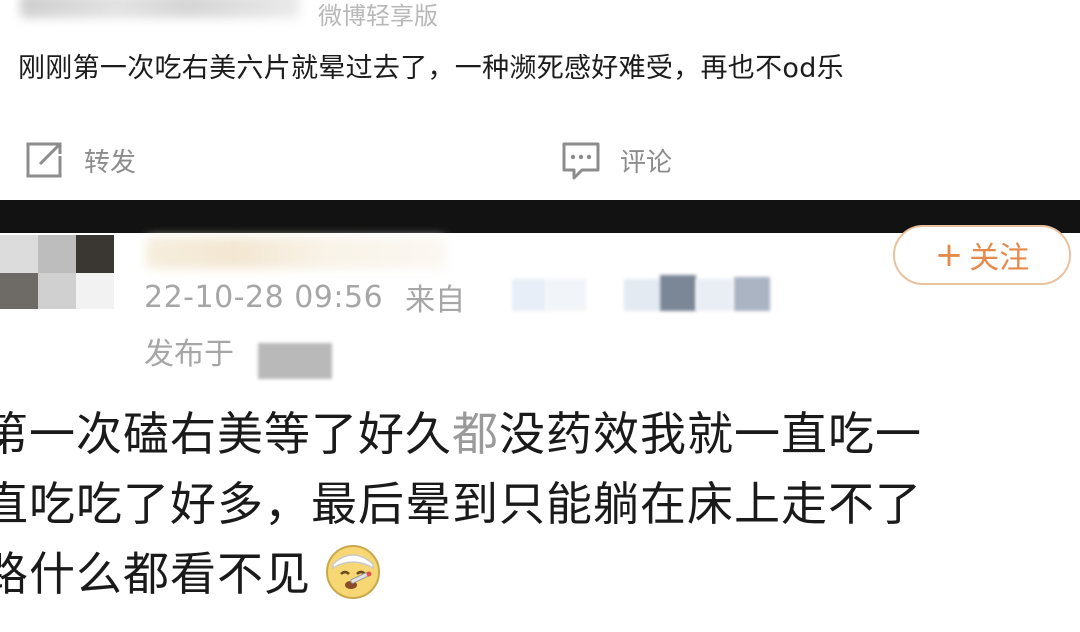 The width and height of the screenshot is (1080, 632). Describe the element at coordinates (226, 434) in the screenshot. I see `reply-text-segment: 第一次磕右美等了好久` at that location.